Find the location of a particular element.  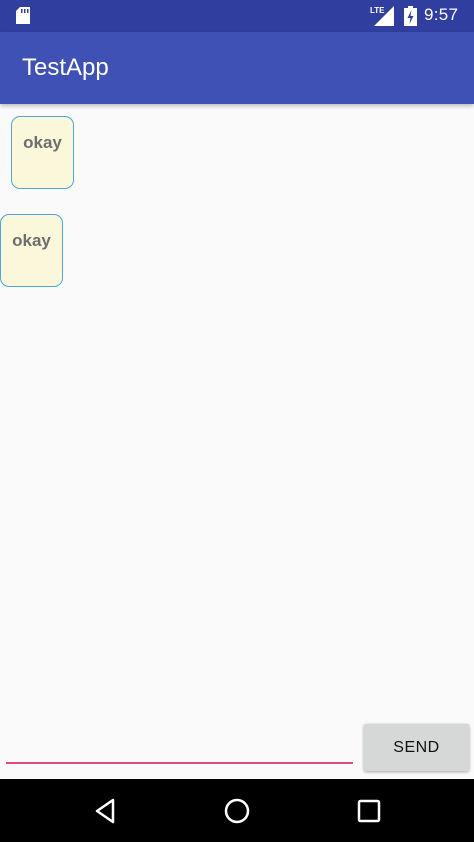

status-bar: LTE 9:57 is located at coordinates (237, 16).